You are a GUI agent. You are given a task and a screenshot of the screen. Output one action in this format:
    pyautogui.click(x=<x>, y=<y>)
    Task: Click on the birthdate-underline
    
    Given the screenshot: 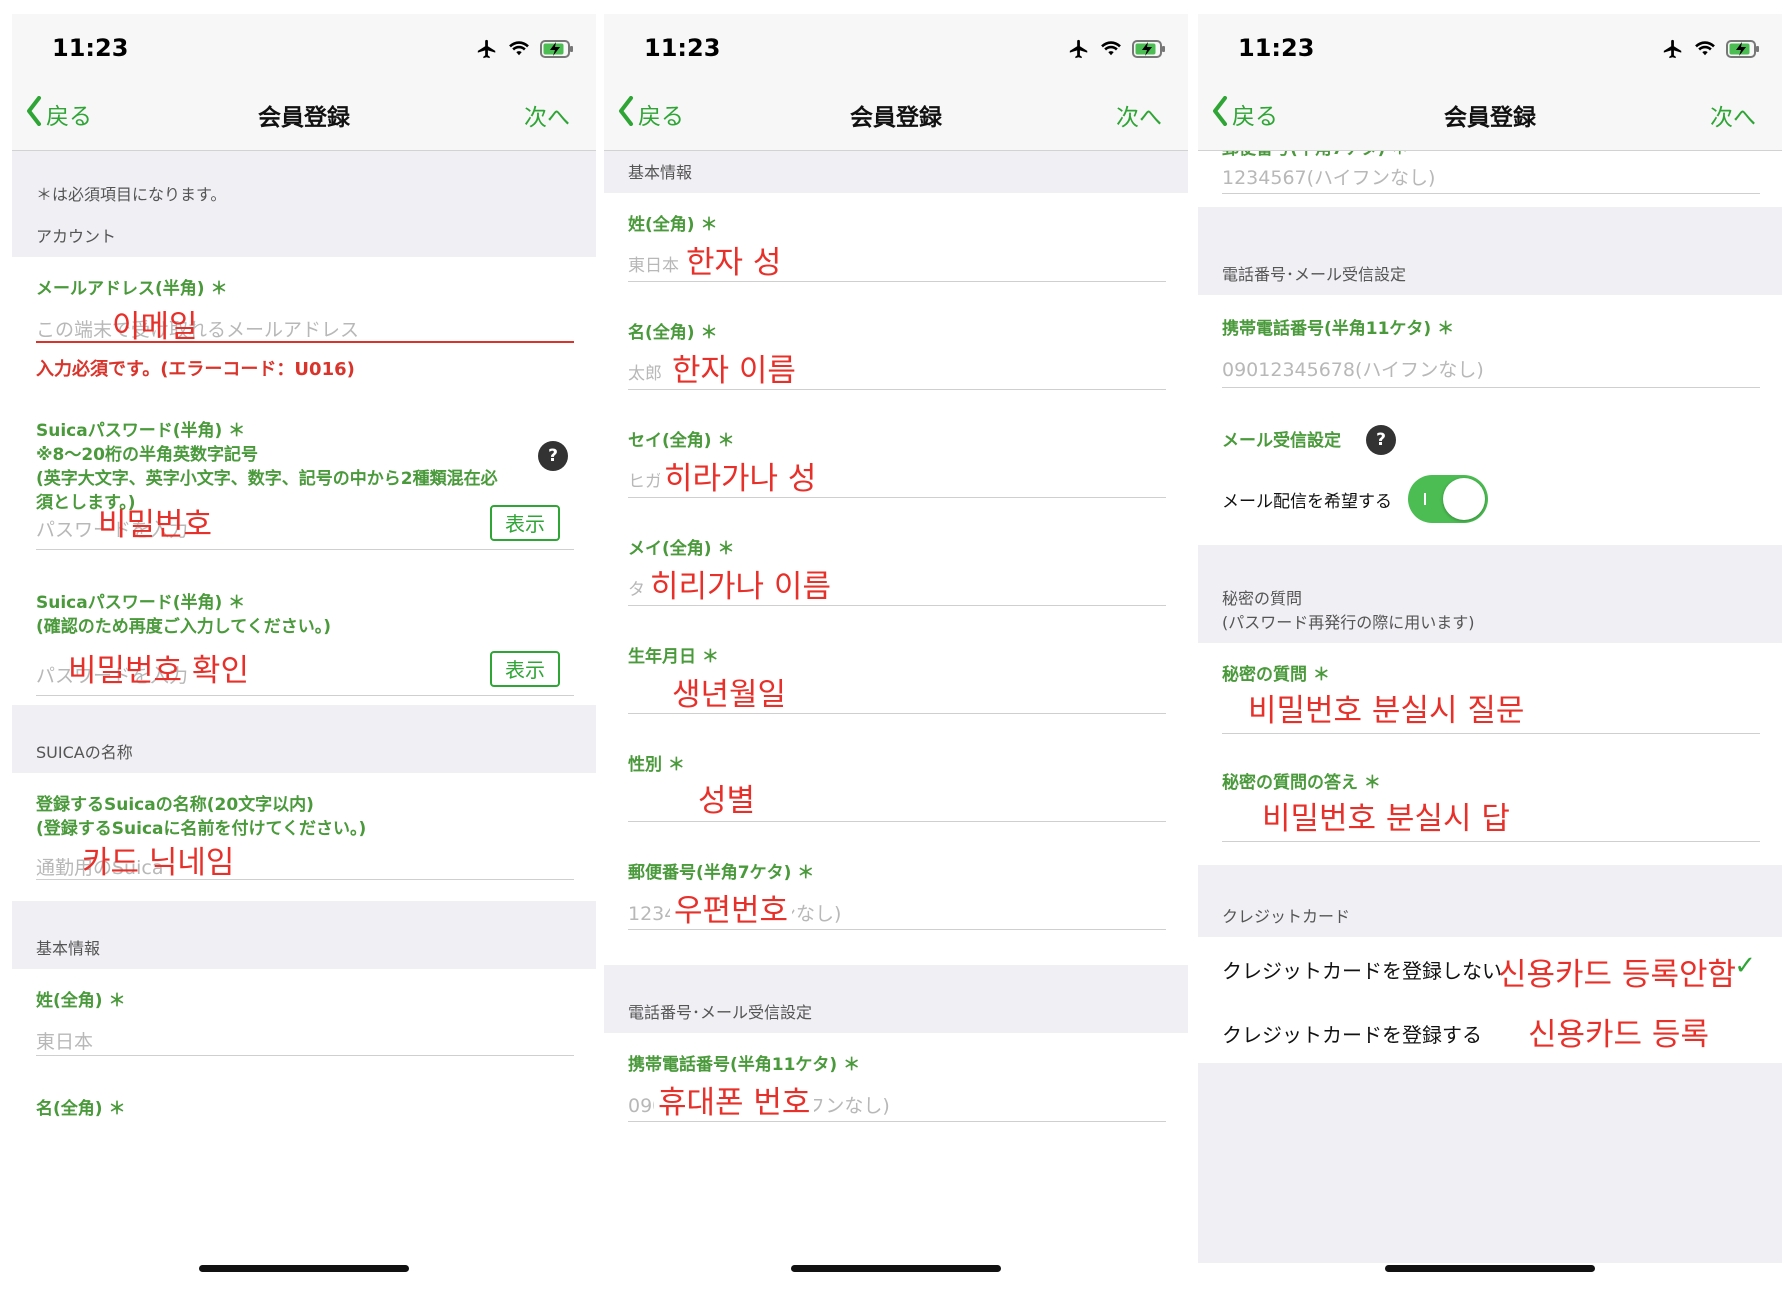 What is the action you would take?
    pyautogui.click(x=897, y=713)
    